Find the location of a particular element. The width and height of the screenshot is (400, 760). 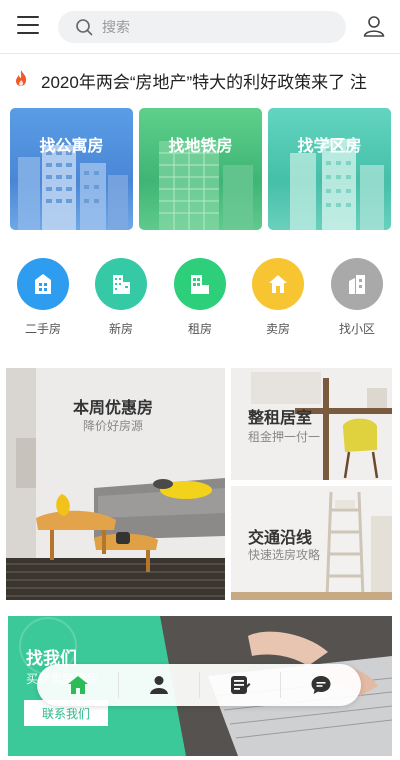

banner-school: 找学区房 is located at coordinates (329, 169).